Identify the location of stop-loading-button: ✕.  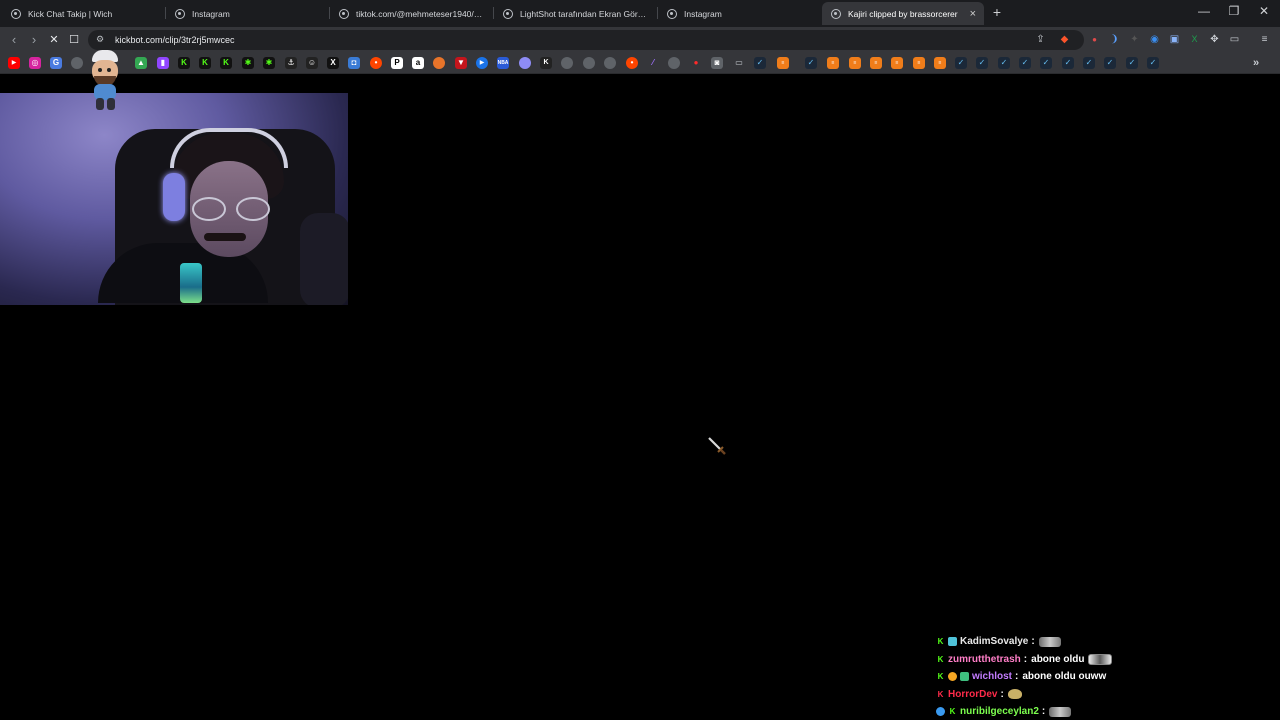
(54, 40).